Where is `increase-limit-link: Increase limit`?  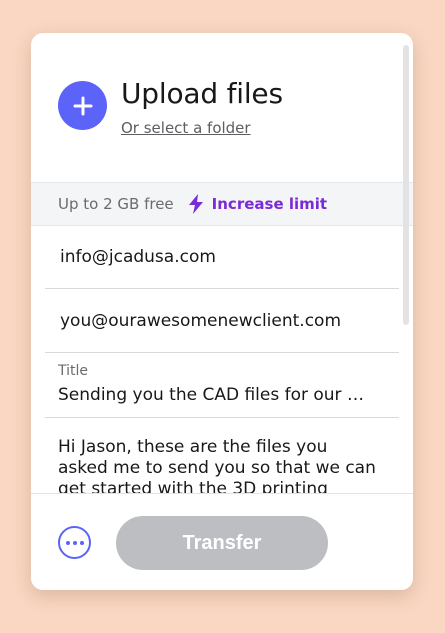 increase-limit-link: Increase limit is located at coordinates (269, 204).